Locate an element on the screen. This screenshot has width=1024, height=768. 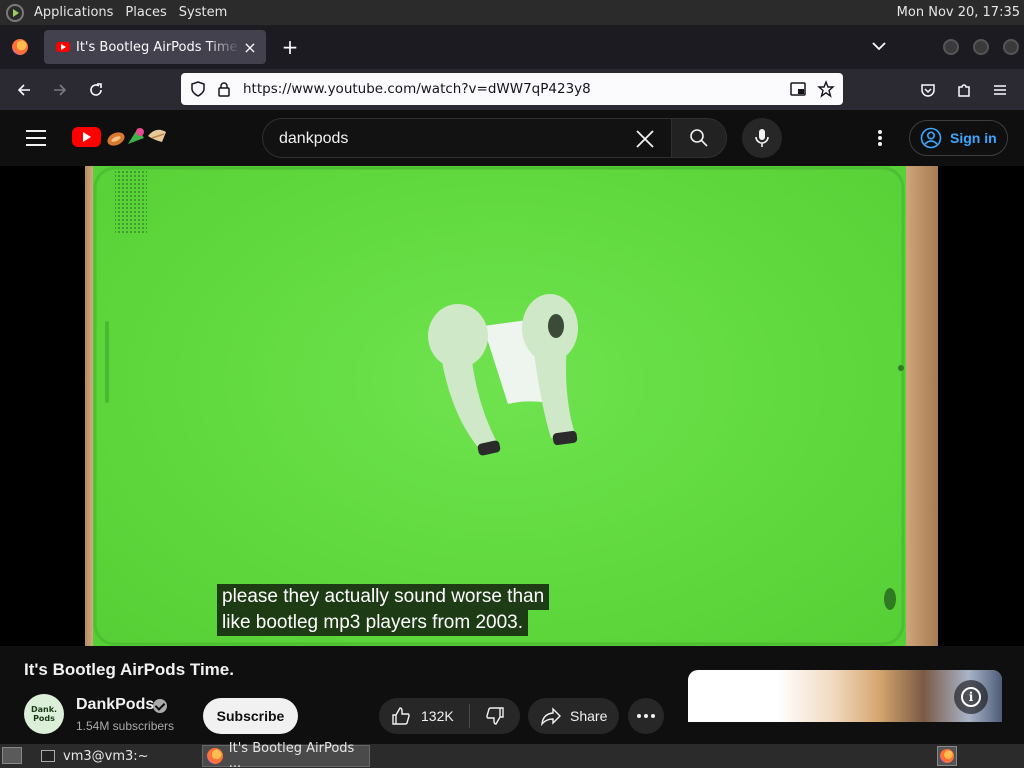
places-menu: Places is located at coordinates (145, 12).